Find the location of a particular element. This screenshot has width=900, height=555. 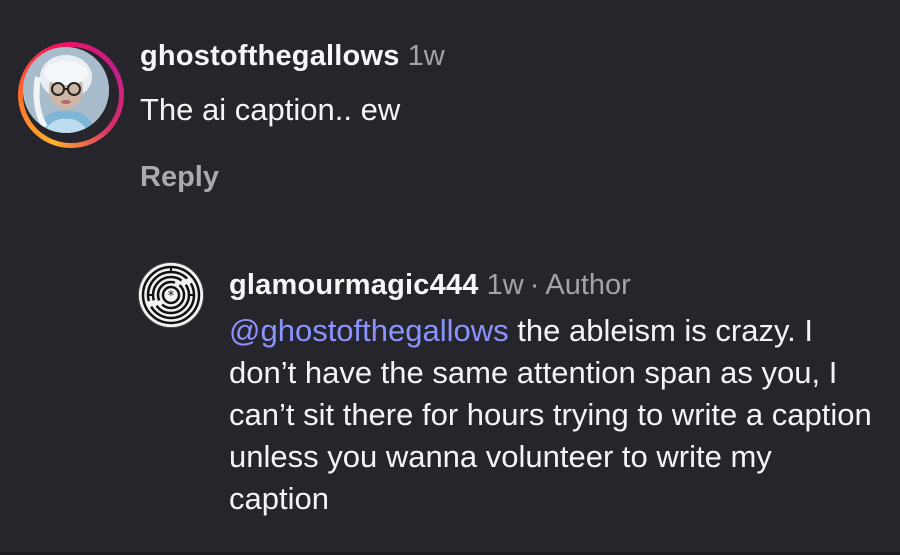

comment-content: ghostofthegallows 1w The ai caption.. ew is located at coordinates (292, 85).